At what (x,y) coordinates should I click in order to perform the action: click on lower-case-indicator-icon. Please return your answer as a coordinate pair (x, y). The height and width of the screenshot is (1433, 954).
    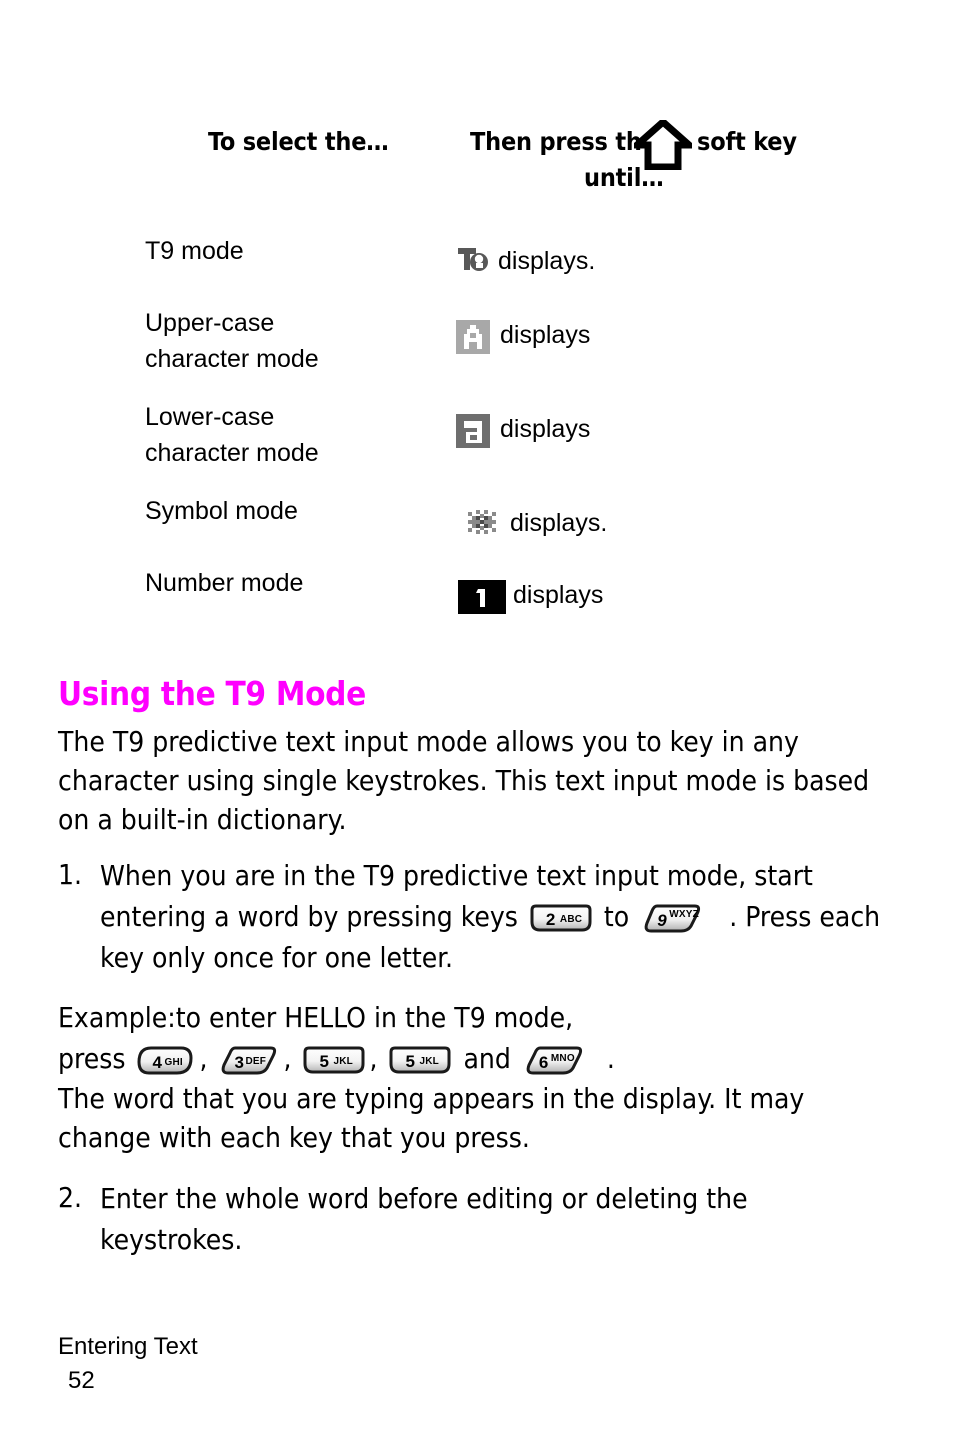
    Looking at the image, I should click on (473, 431).